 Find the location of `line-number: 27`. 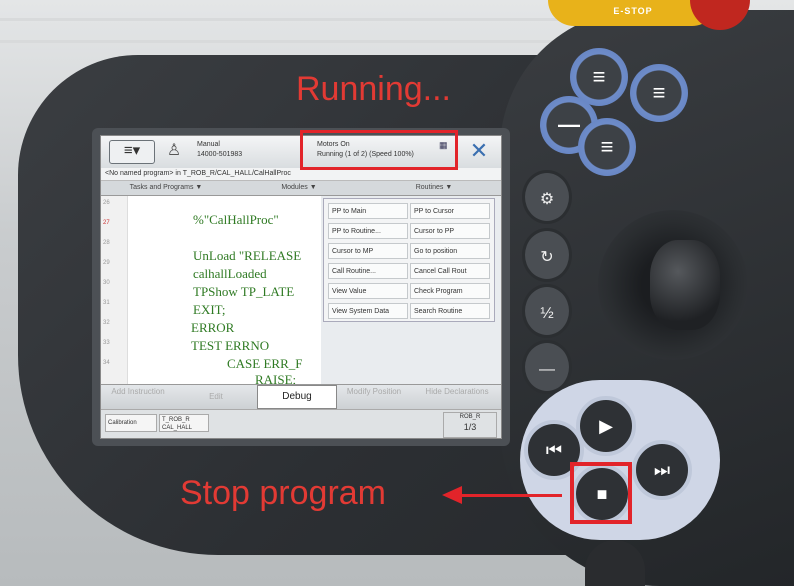

line-number: 27 is located at coordinates (106, 223).